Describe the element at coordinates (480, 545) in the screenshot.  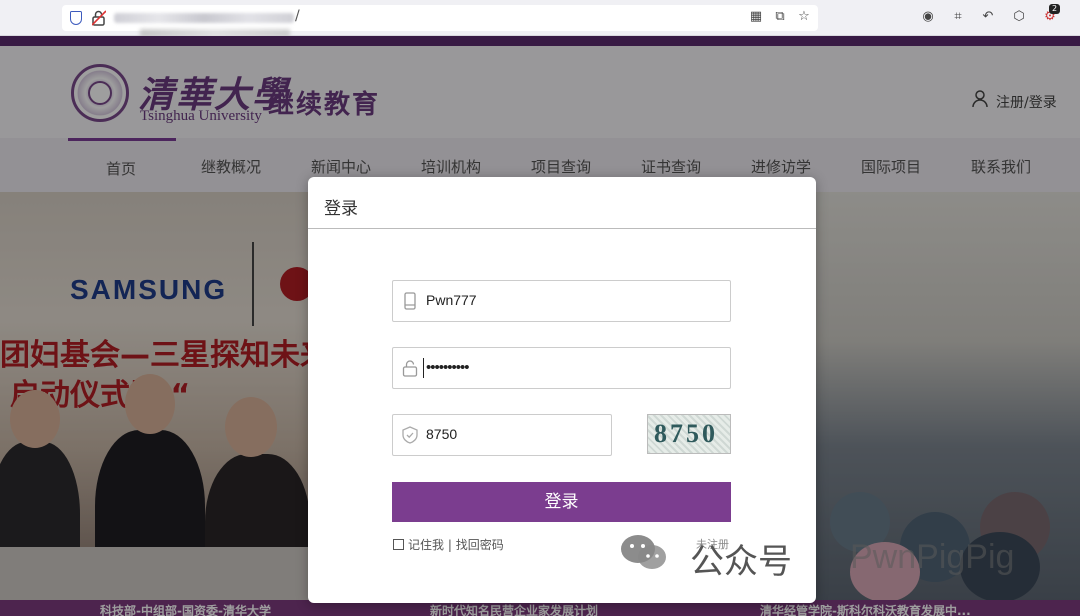
I see `forgot-password-link: 找回密码` at that location.